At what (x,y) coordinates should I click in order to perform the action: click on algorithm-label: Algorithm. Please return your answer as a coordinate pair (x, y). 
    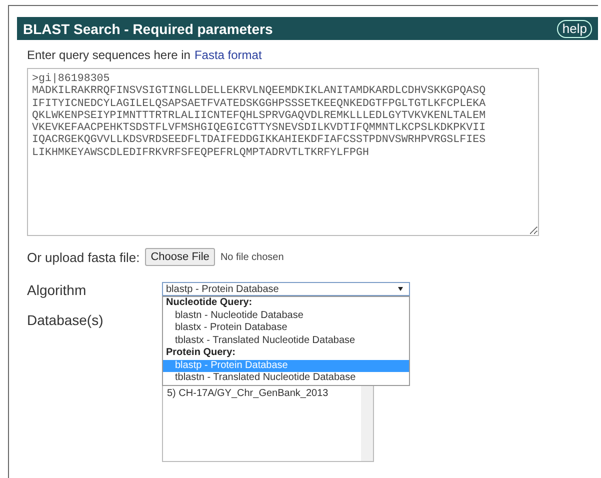
    Looking at the image, I should click on (57, 290).